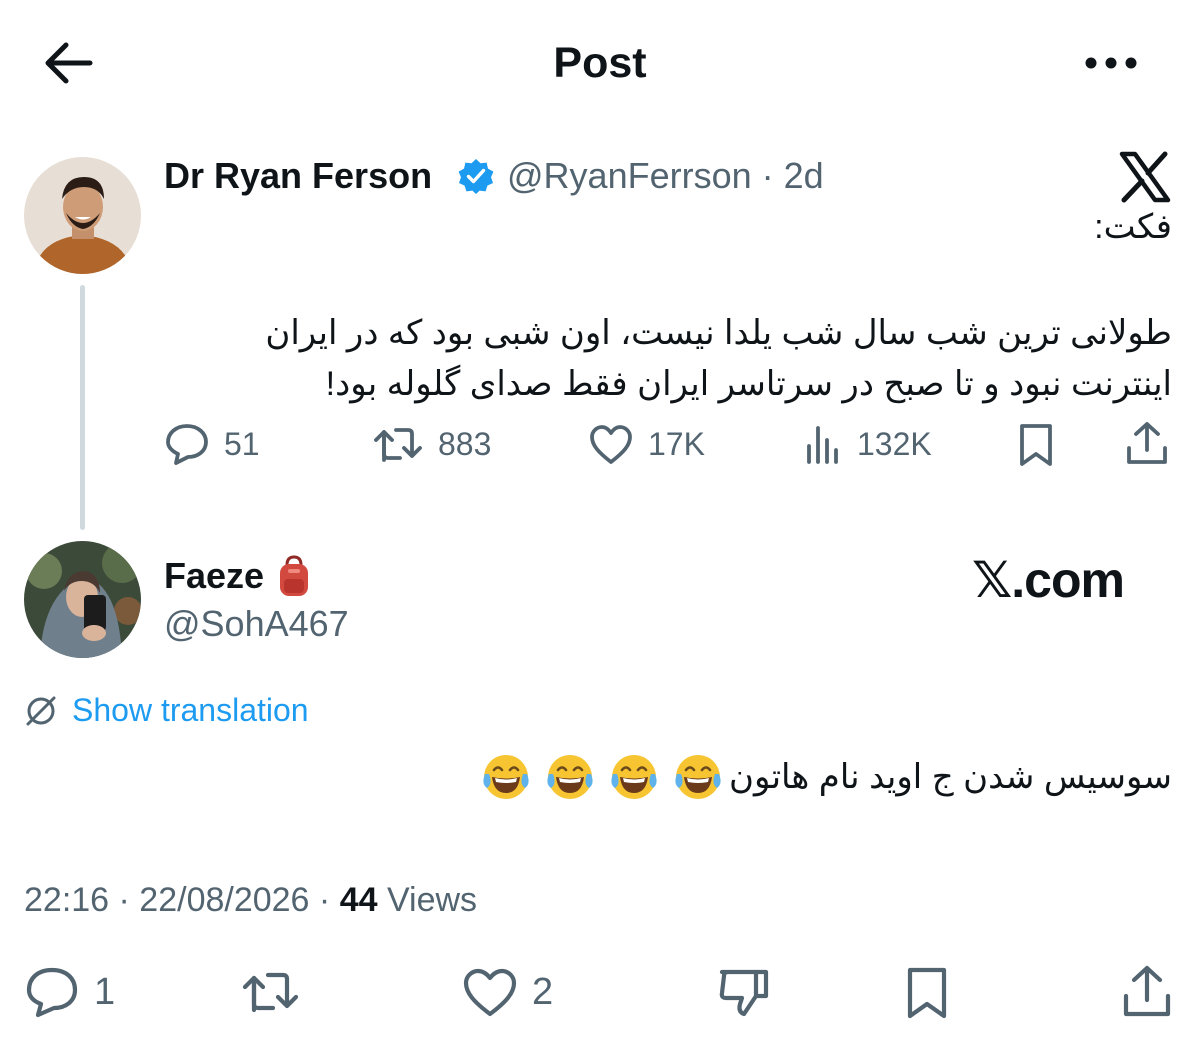 The height and width of the screenshot is (1058, 1200). What do you see at coordinates (256, 624) in the screenshot?
I see `author-handle: @SohA467` at bounding box center [256, 624].